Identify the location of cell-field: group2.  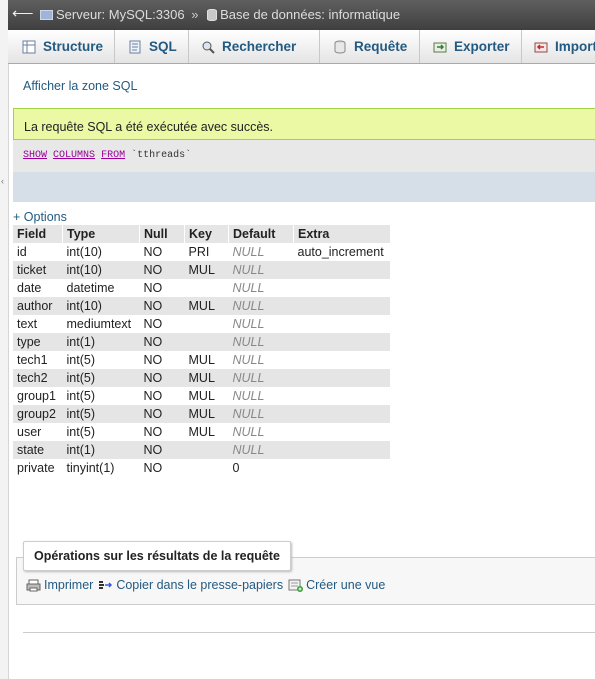
(38, 414).